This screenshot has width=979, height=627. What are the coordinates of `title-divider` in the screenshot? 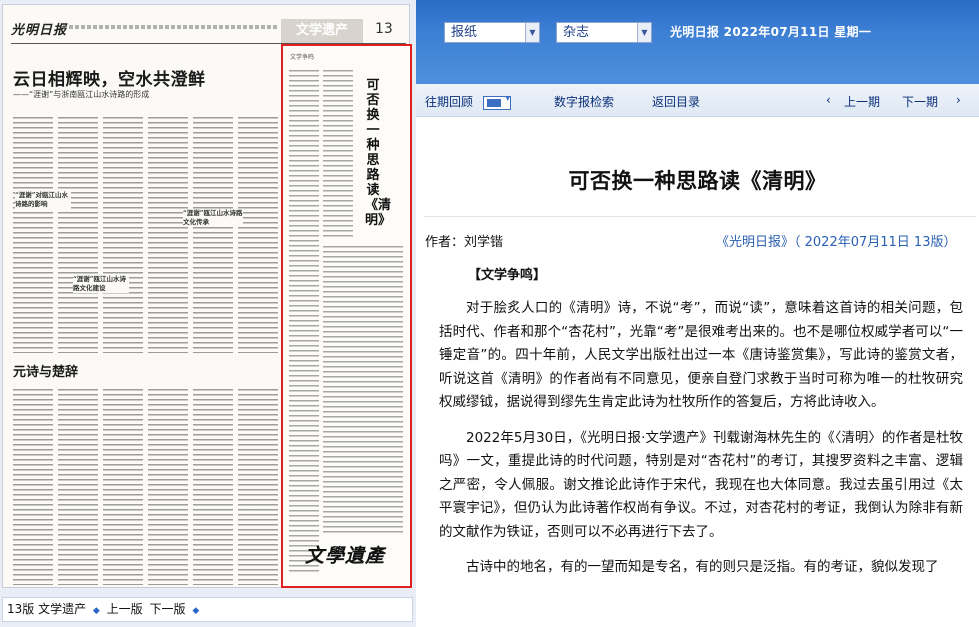 It's located at (700, 216).